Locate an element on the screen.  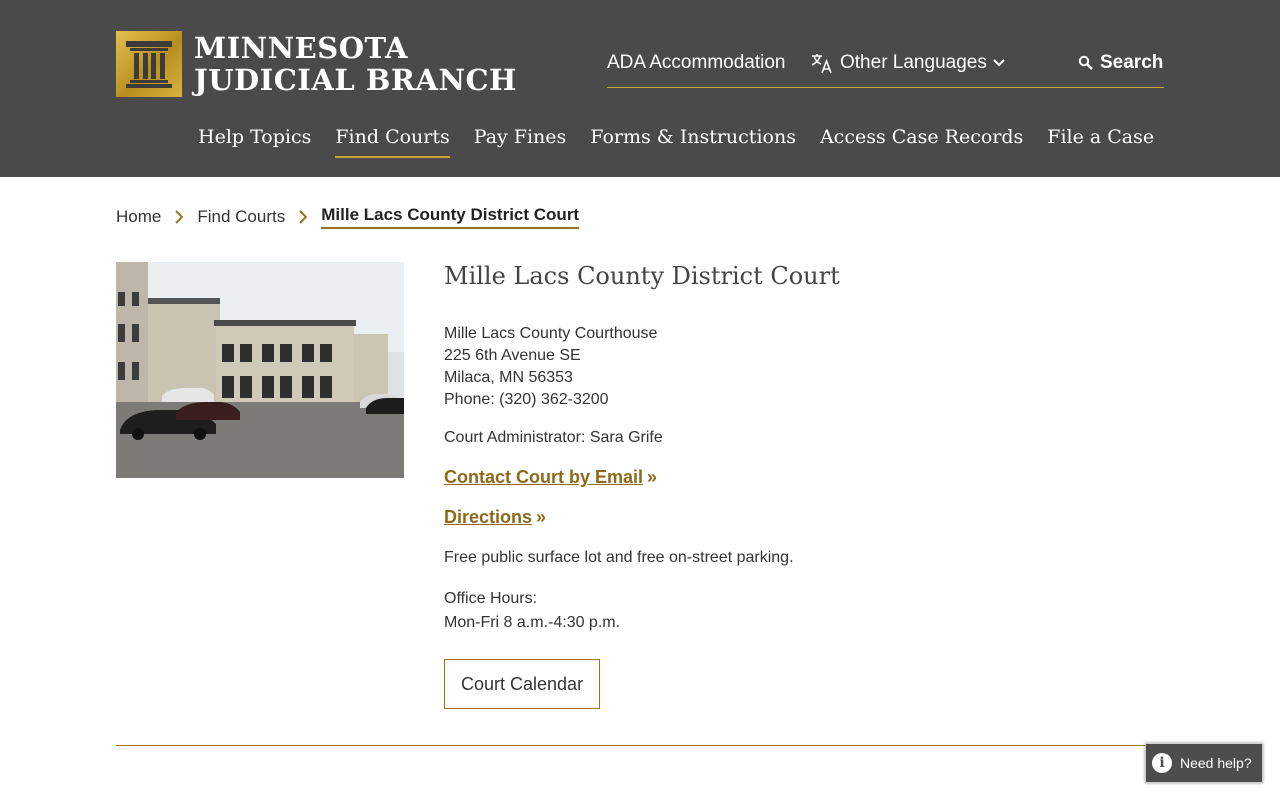
logo-line-1: MINNESOTA is located at coordinates (301, 48).